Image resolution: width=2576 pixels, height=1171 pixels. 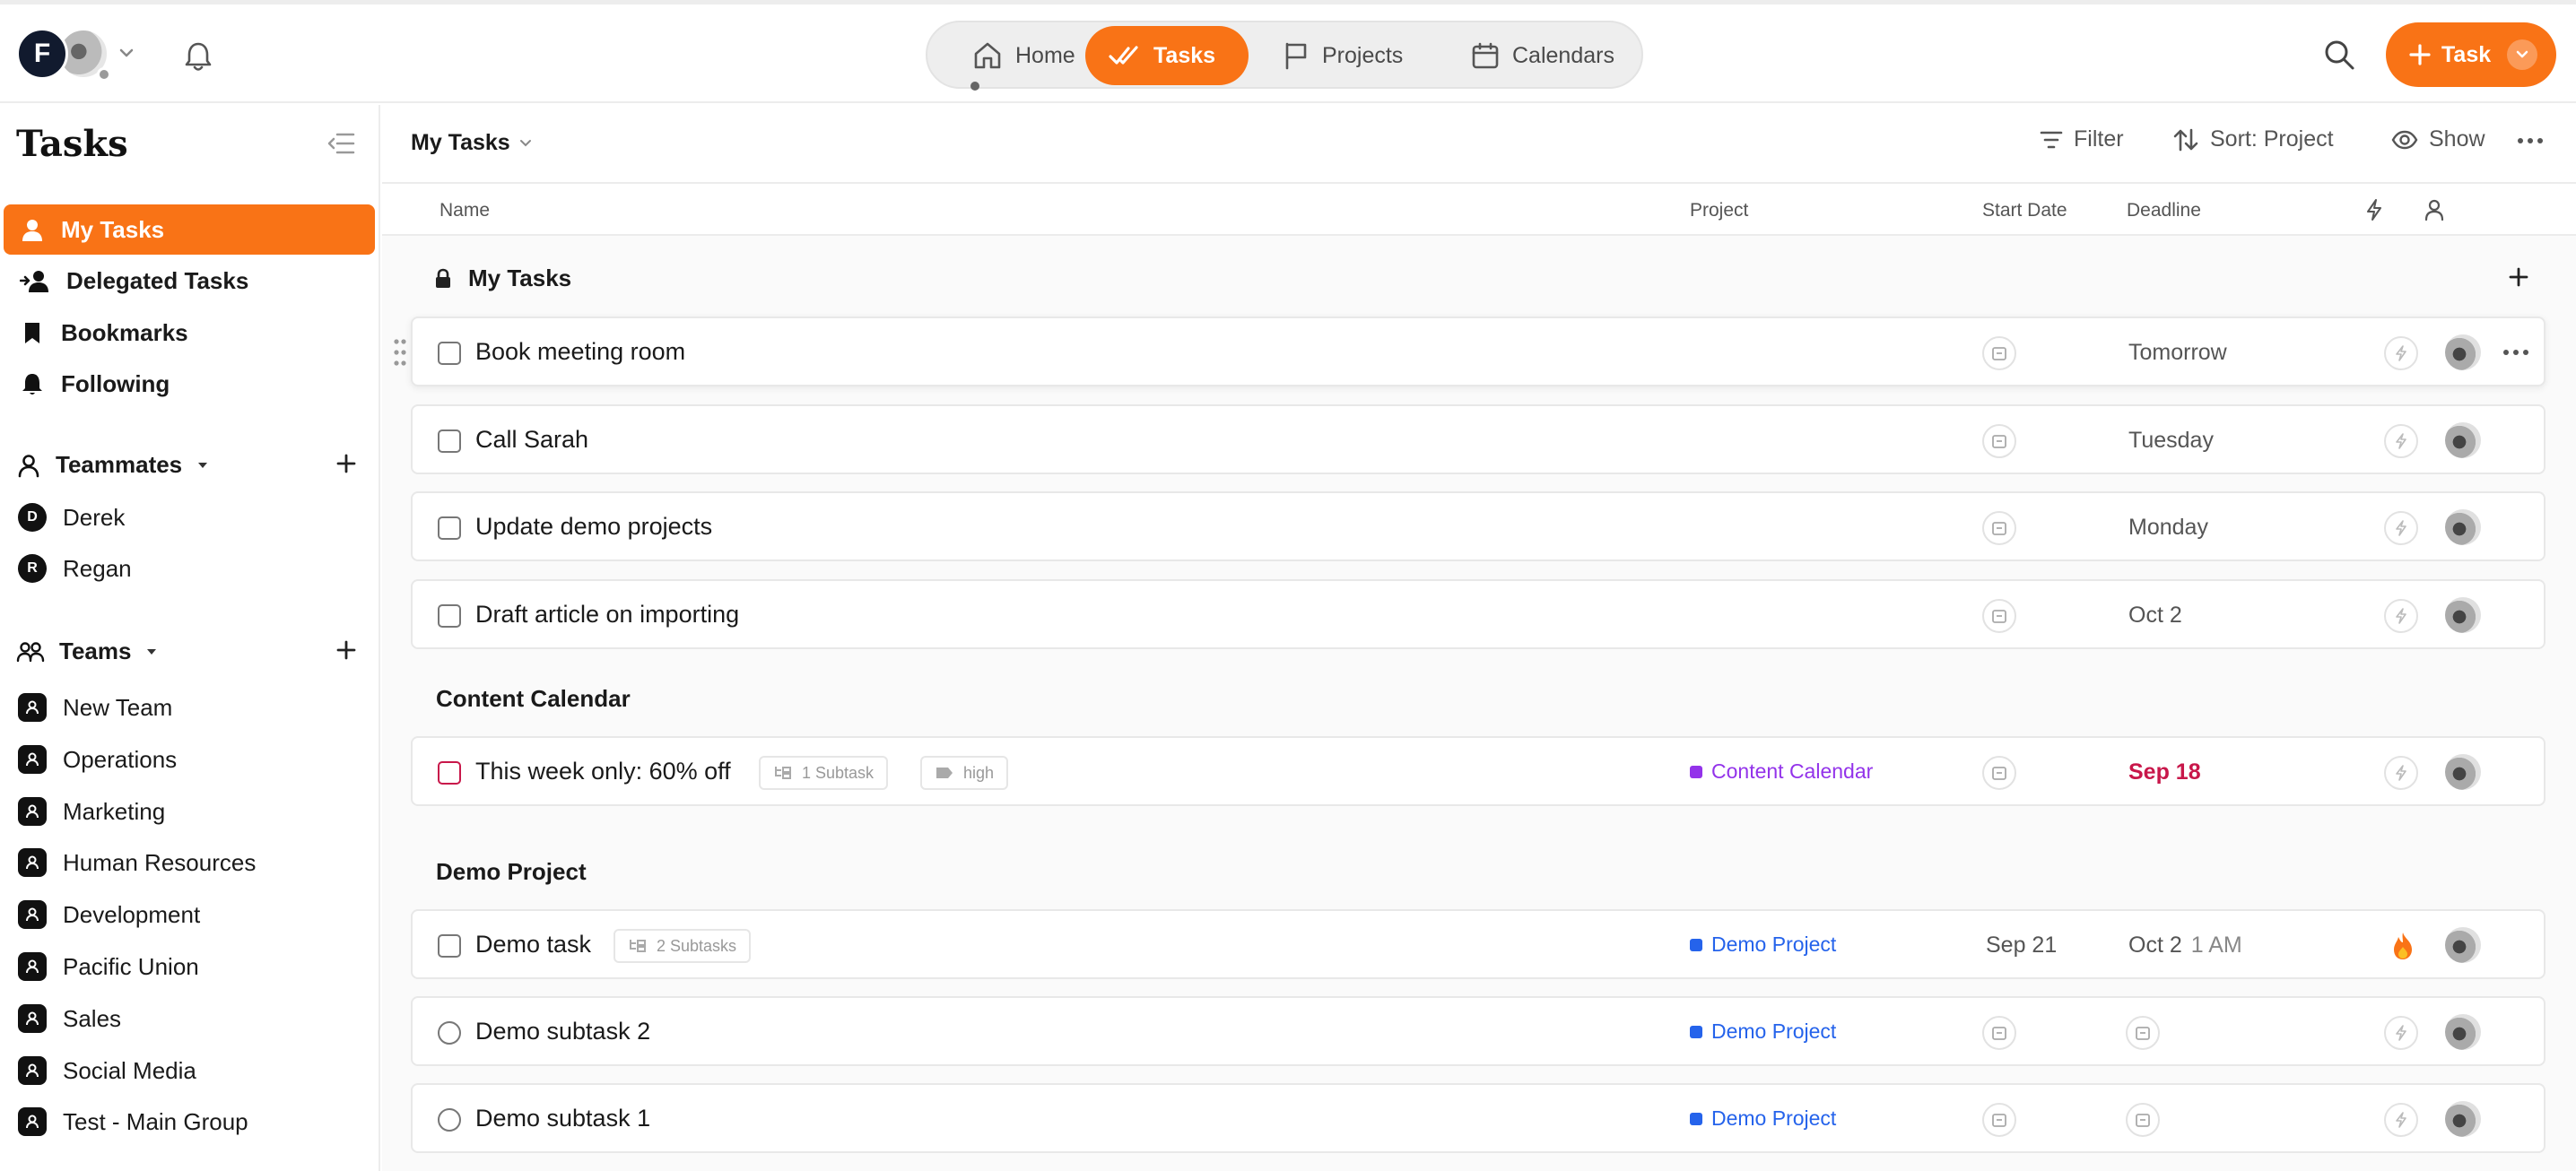 I want to click on nav-tasks: Tasks, so click(x=1167, y=55).